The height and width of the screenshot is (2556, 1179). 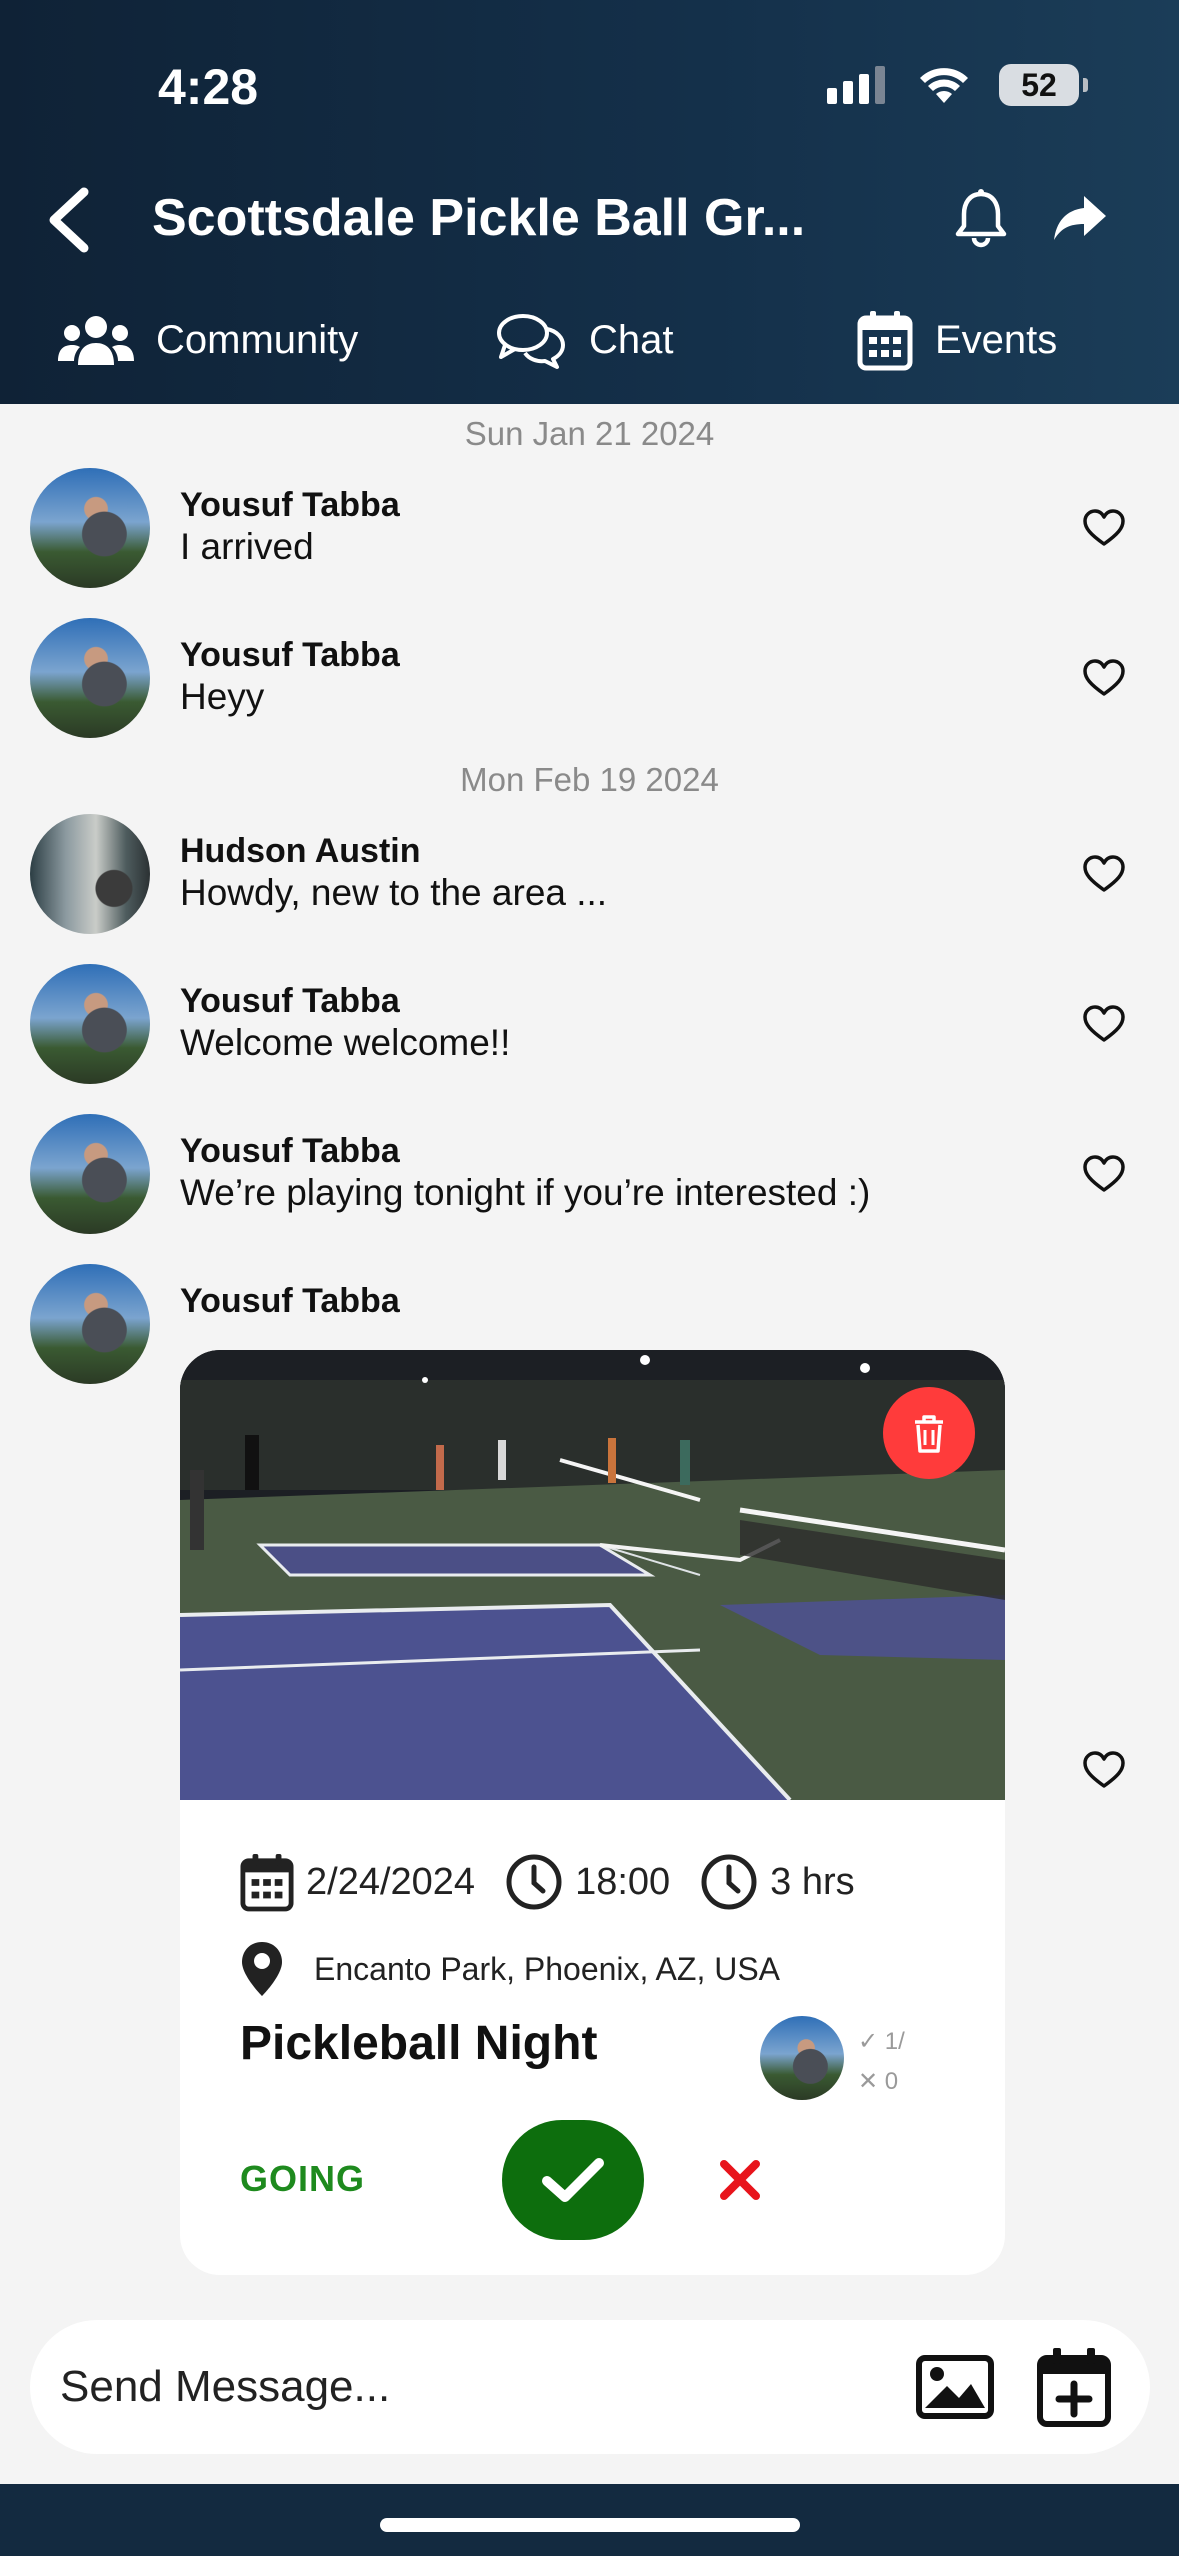 I want to click on notifications-button, so click(x=981, y=217).